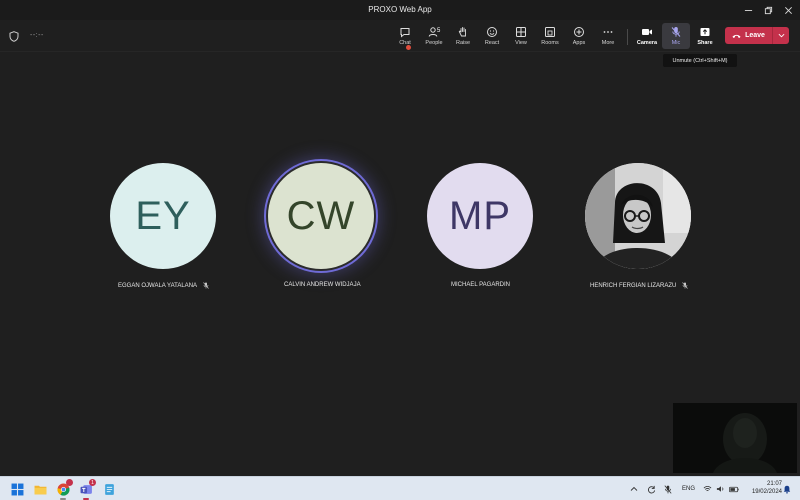 This screenshot has height=500, width=800. What do you see at coordinates (608, 36) in the screenshot?
I see `more-button: More` at bounding box center [608, 36].